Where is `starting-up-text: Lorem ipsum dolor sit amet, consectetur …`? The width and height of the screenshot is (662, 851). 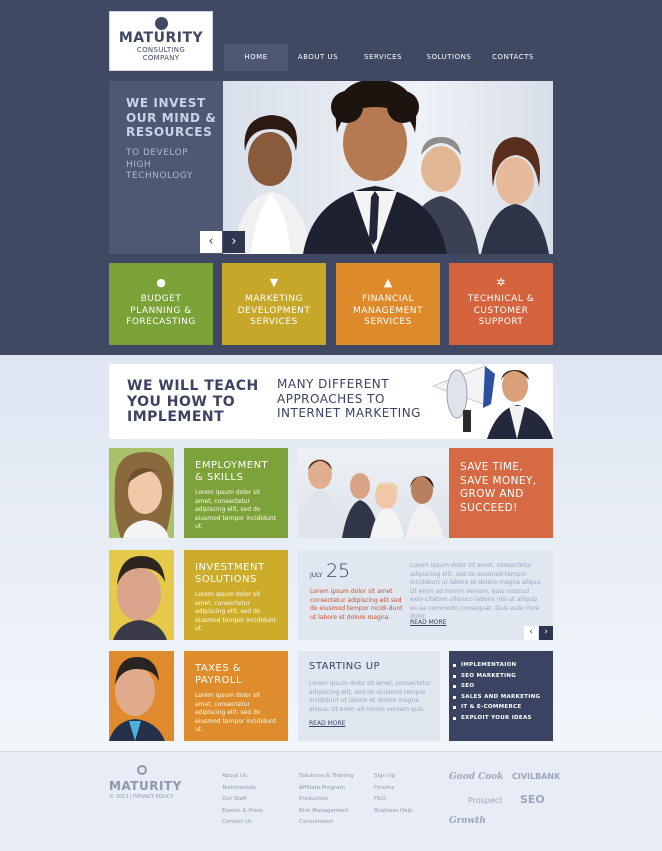
starting-up-text: Lorem ipsum dolor sit amet, consectetur … is located at coordinates (370, 696).